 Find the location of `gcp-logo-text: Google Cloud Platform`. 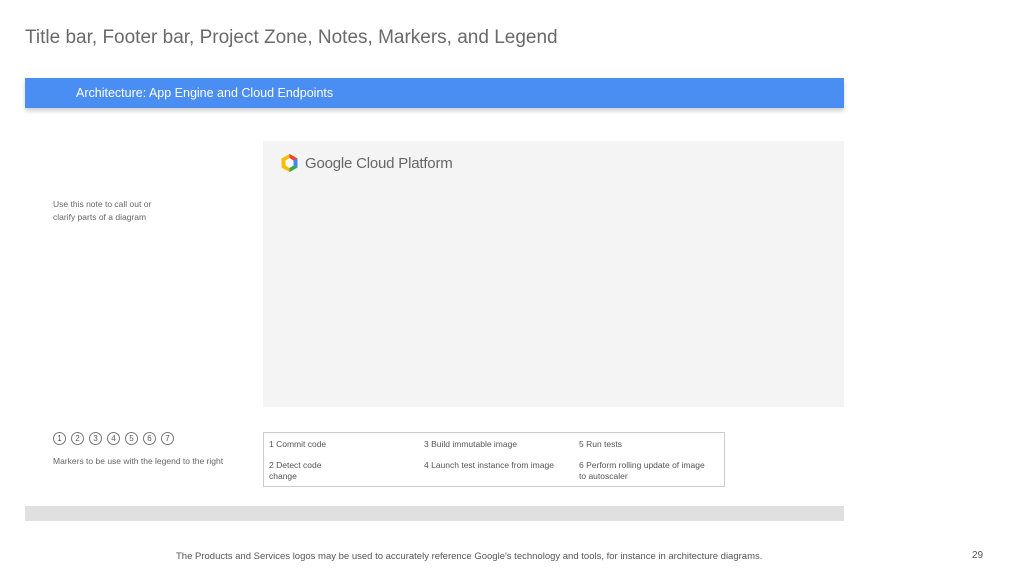

gcp-logo-text: Google Cloud Platform is located at coordinates (379, 163).